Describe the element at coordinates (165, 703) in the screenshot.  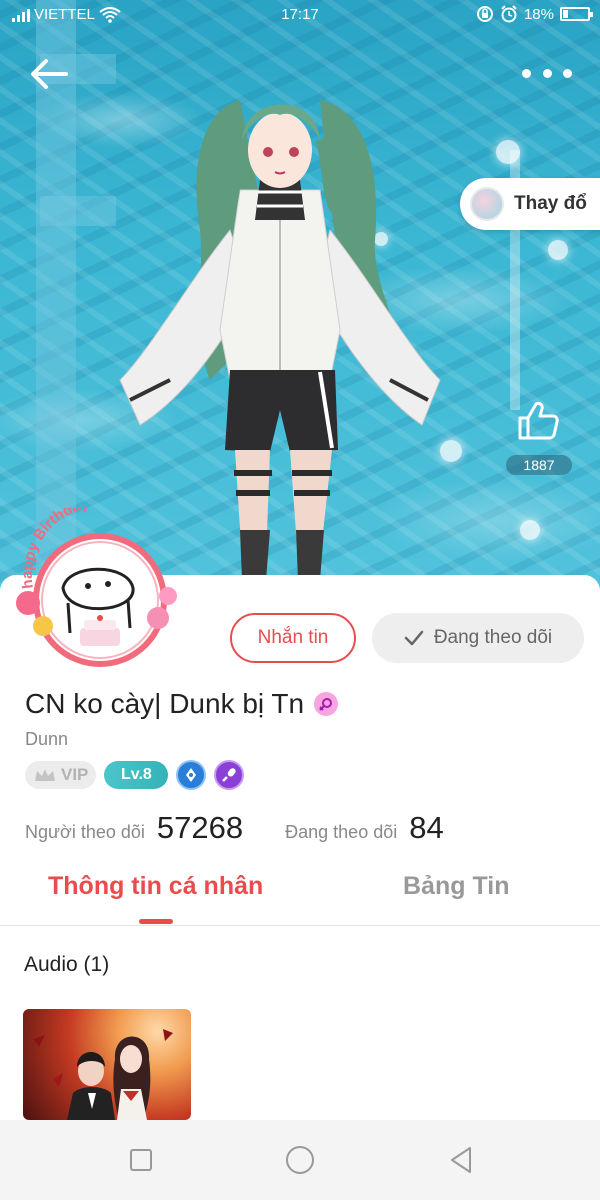
I see `display-name: CN ko cày| Dunk bị Tn` at that location.